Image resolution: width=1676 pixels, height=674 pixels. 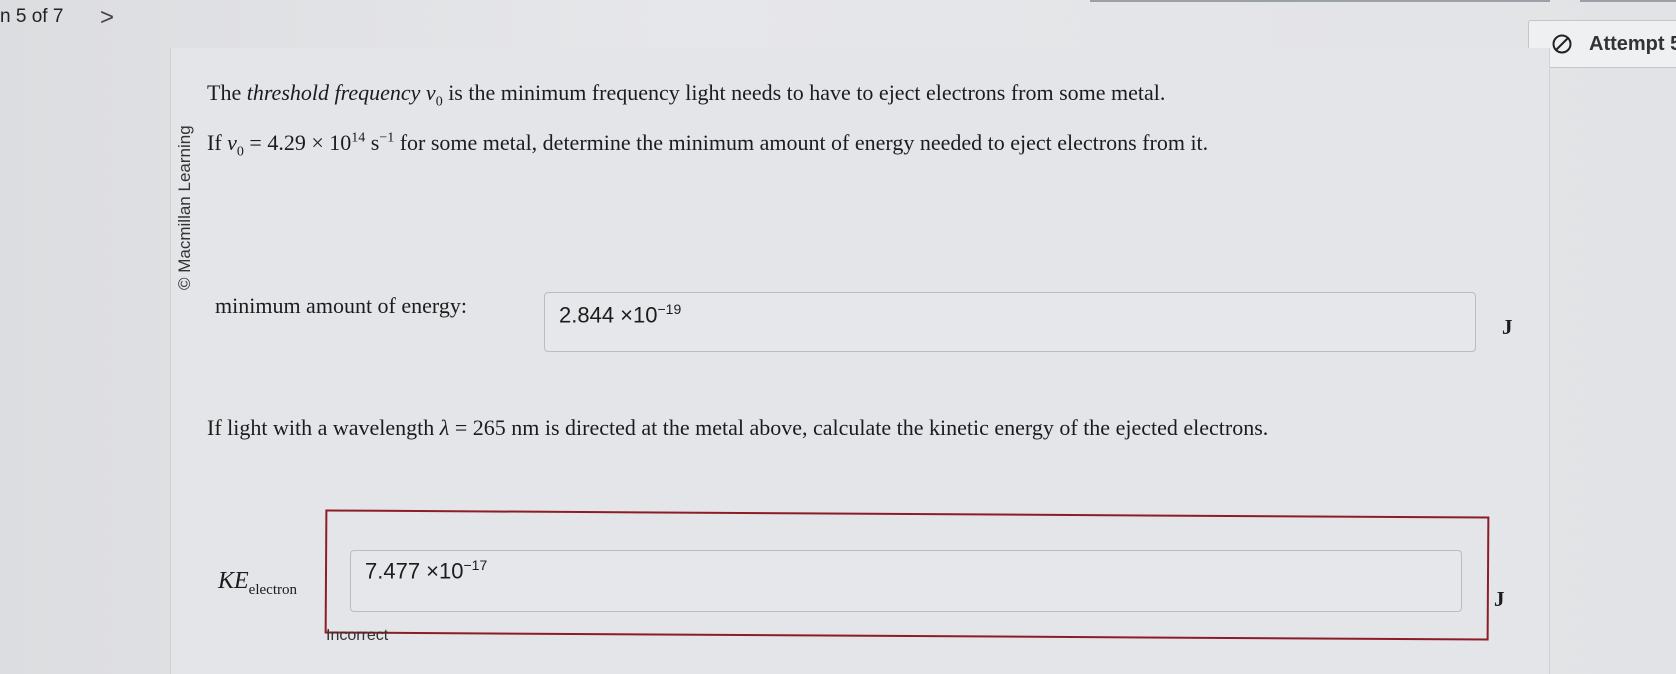 What do you see at coordinates (184, 207) in the screenshot?
I see `copyright-credit: © Macmillan Learning` at bounding box center [184, 207].